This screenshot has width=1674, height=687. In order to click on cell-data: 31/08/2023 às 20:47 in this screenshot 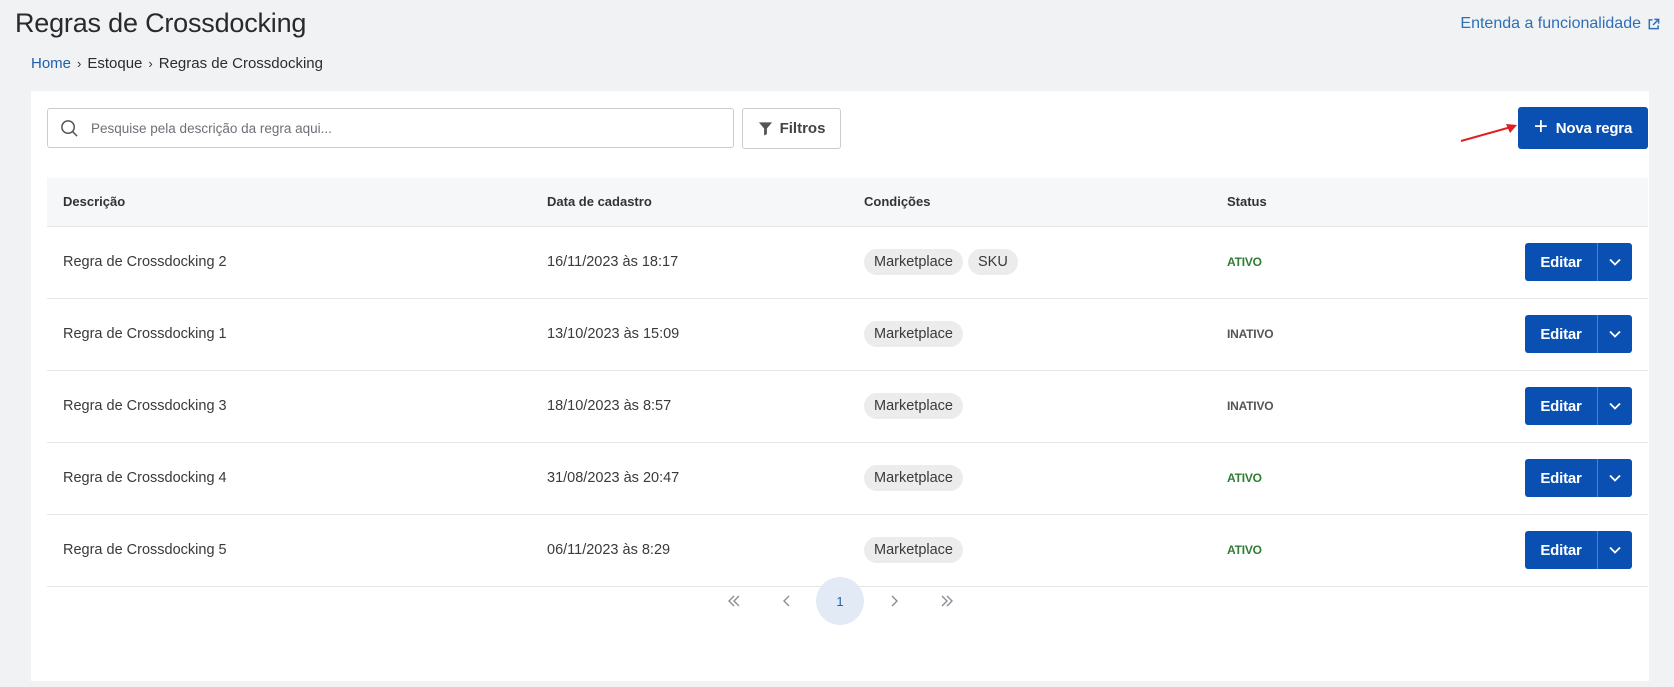, I will do `click(705, 478)`.